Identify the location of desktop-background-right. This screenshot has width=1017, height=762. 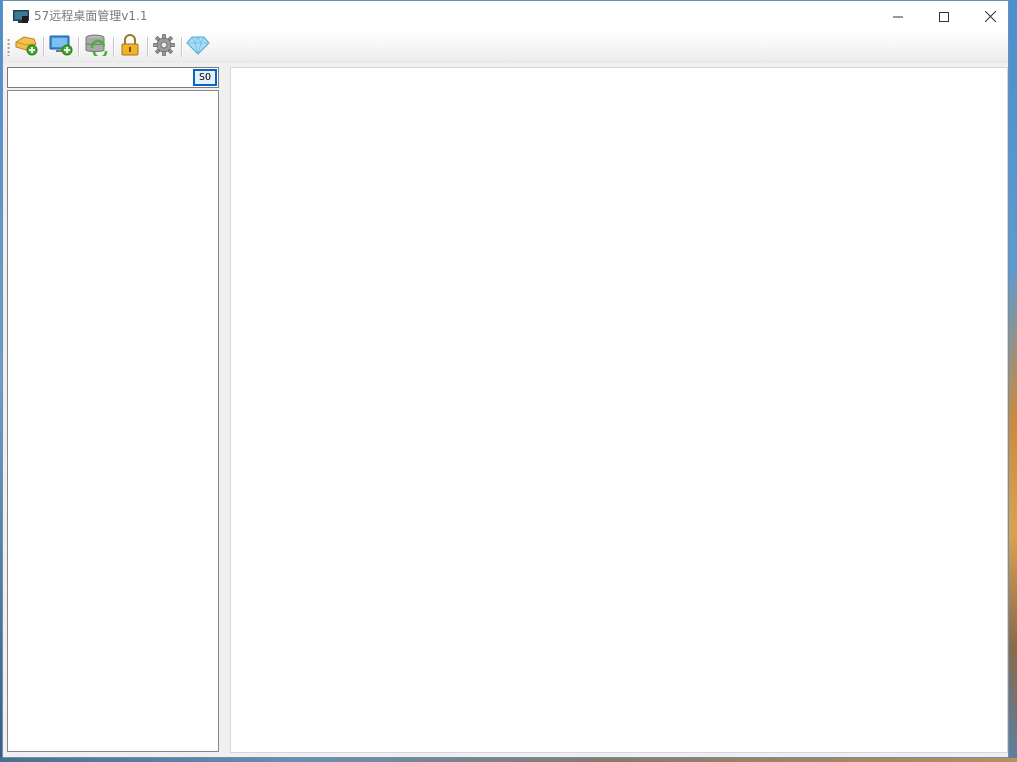
(1013, 381).